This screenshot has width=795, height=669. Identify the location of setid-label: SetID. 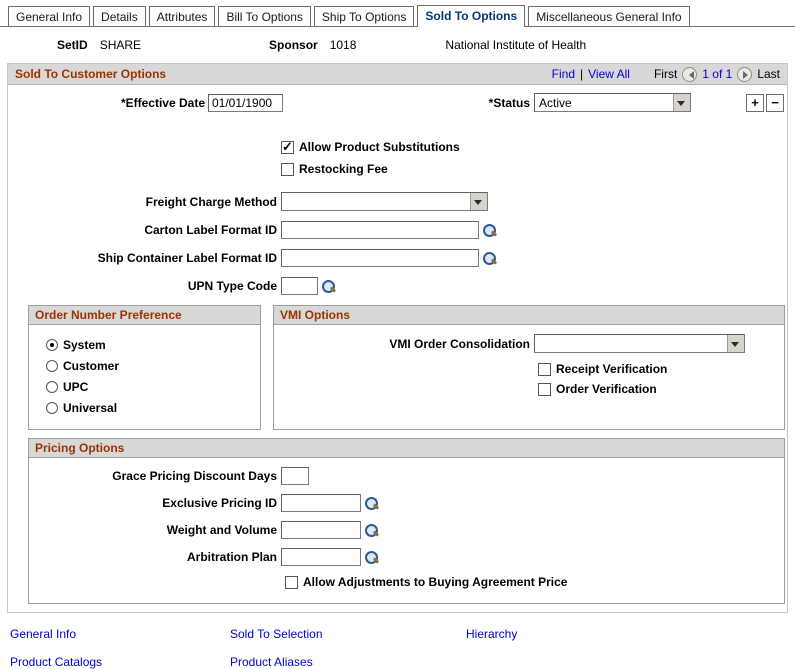
(72, 45).